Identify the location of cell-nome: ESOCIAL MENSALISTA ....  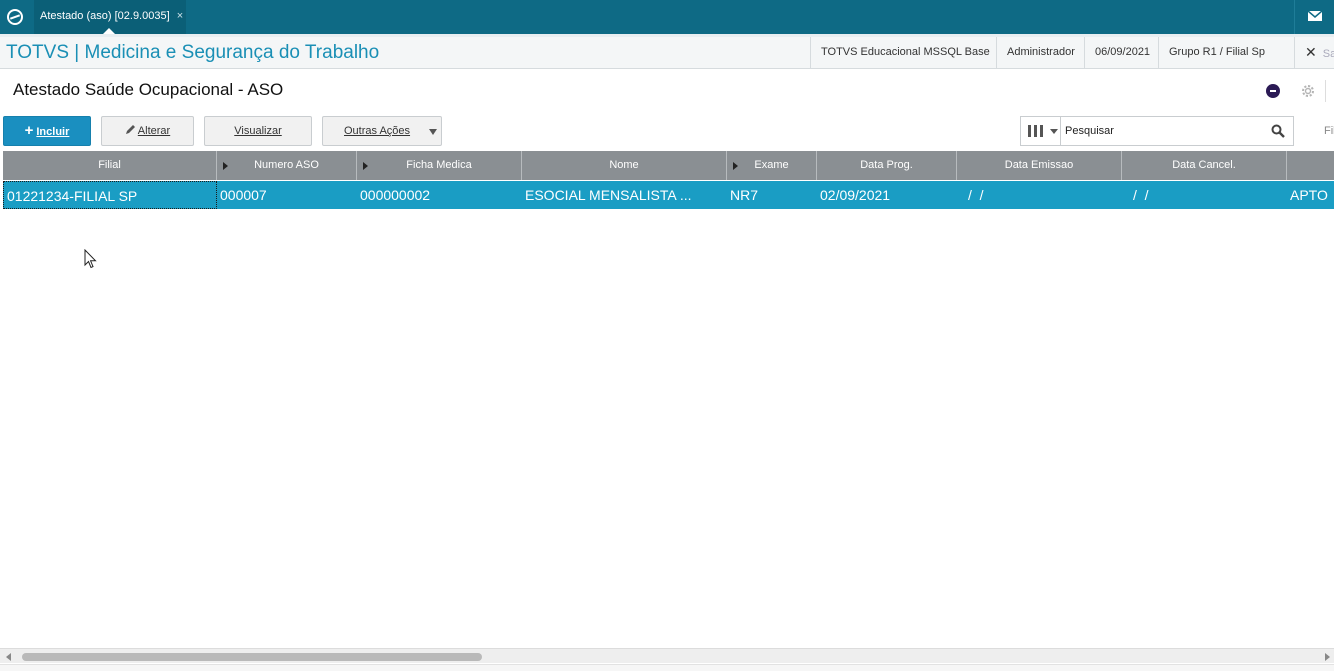
(625, 195).